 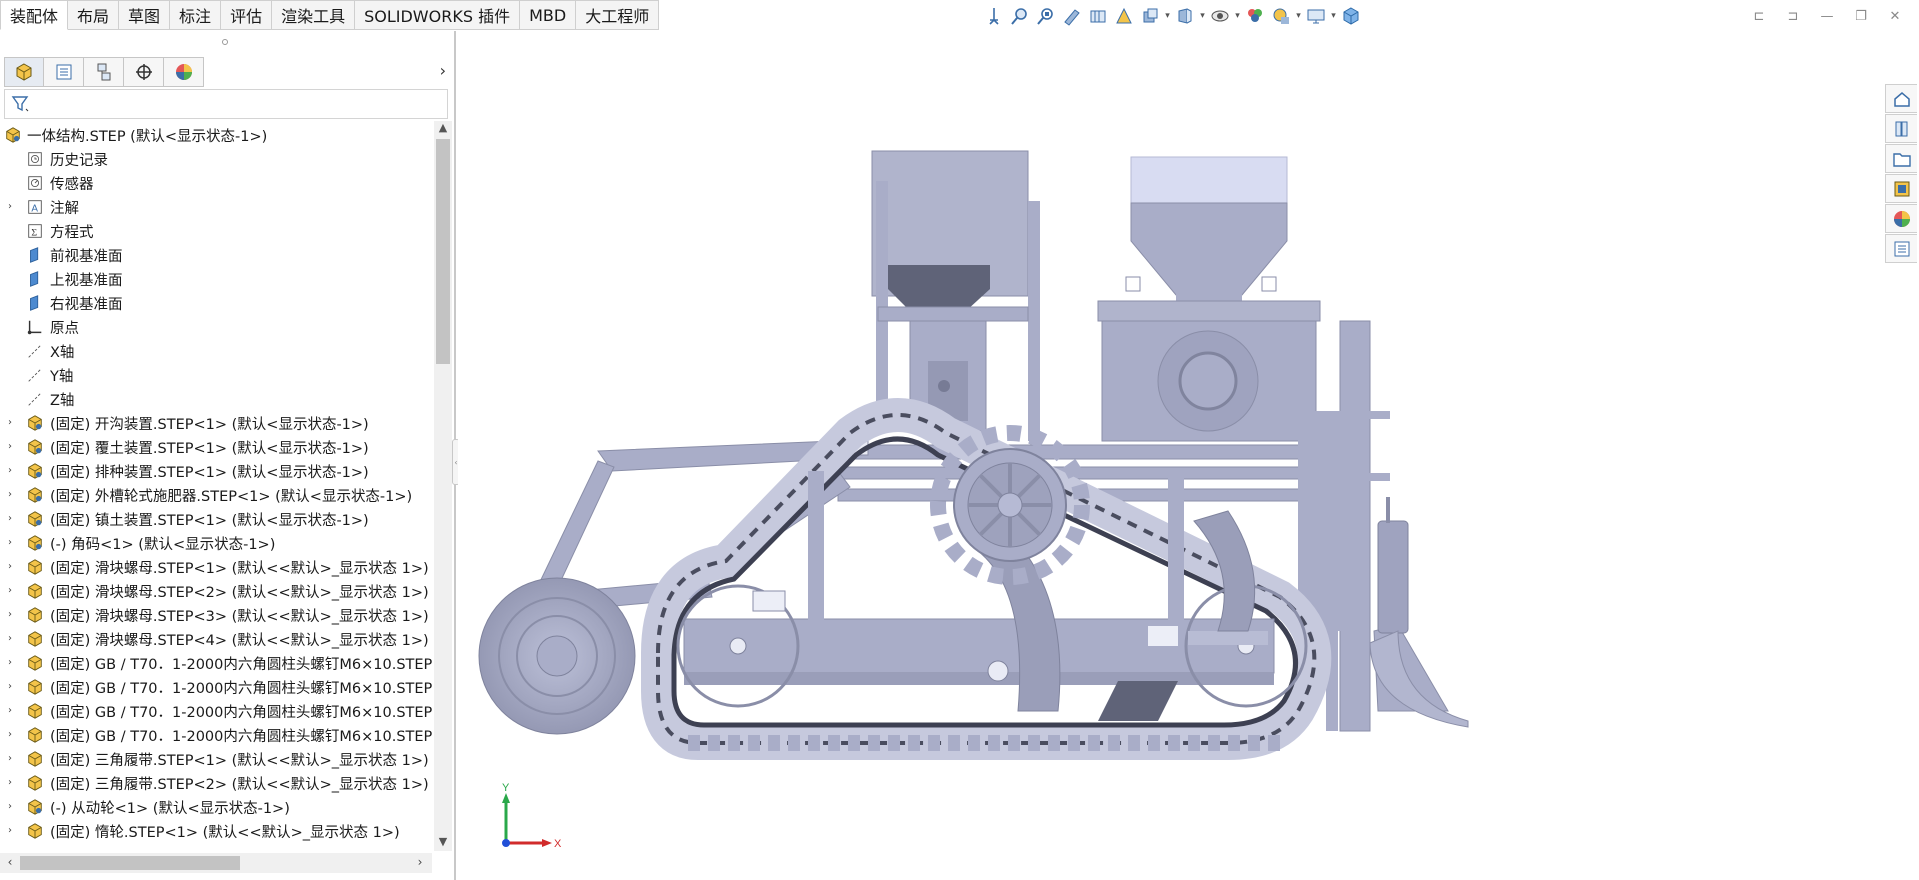 What do you see at coordinates (225, 42) in the screenshot?
I see `panel-grip-icon` at bounding box center [225, 42].